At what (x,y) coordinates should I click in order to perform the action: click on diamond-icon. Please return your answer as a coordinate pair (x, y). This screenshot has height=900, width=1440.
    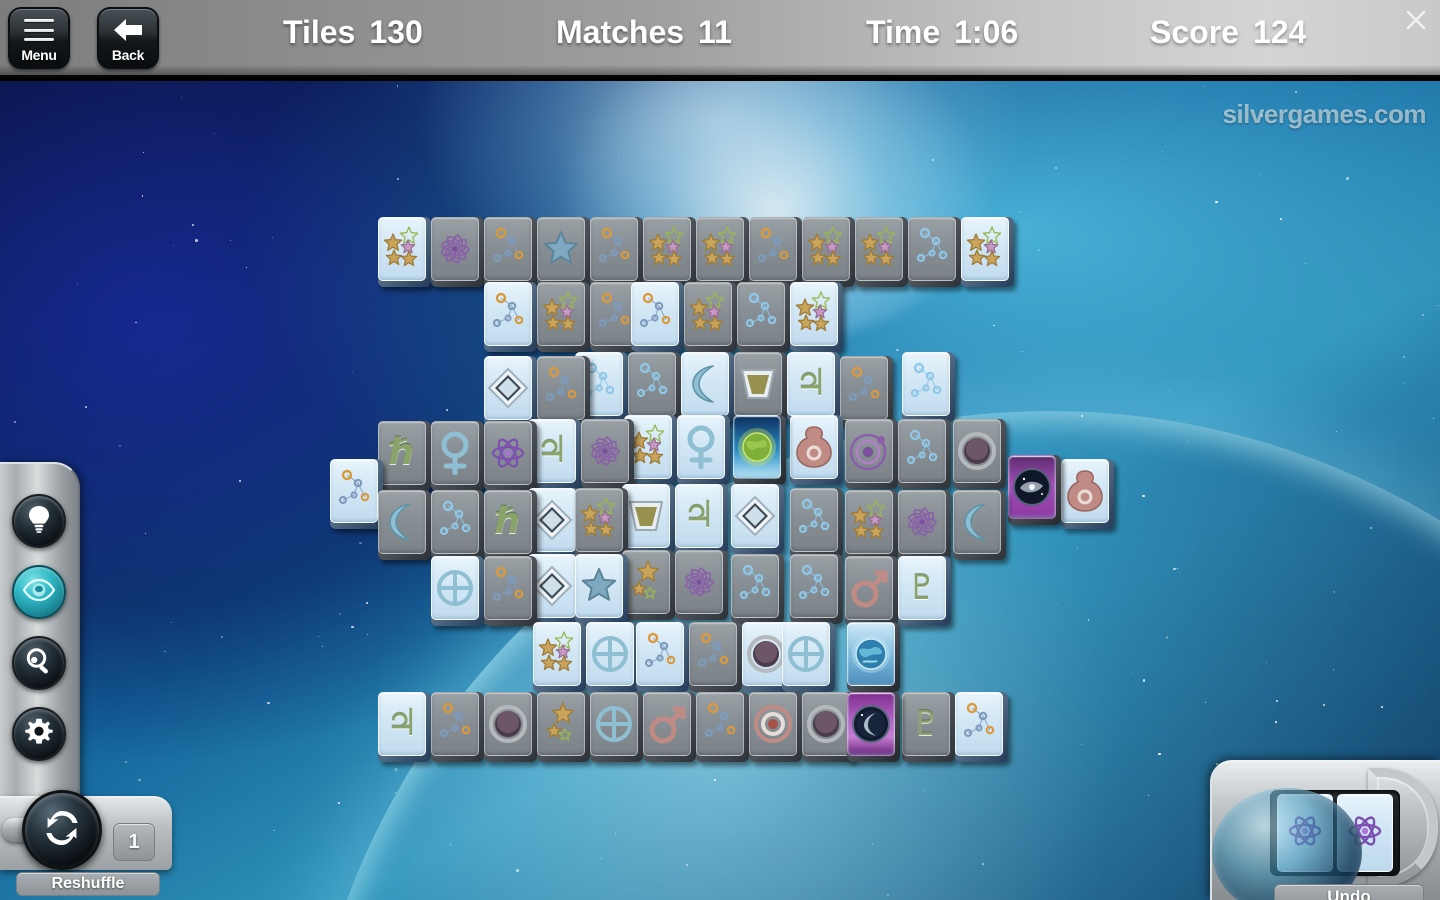
    Looking at the image, I should click on (508, 388).